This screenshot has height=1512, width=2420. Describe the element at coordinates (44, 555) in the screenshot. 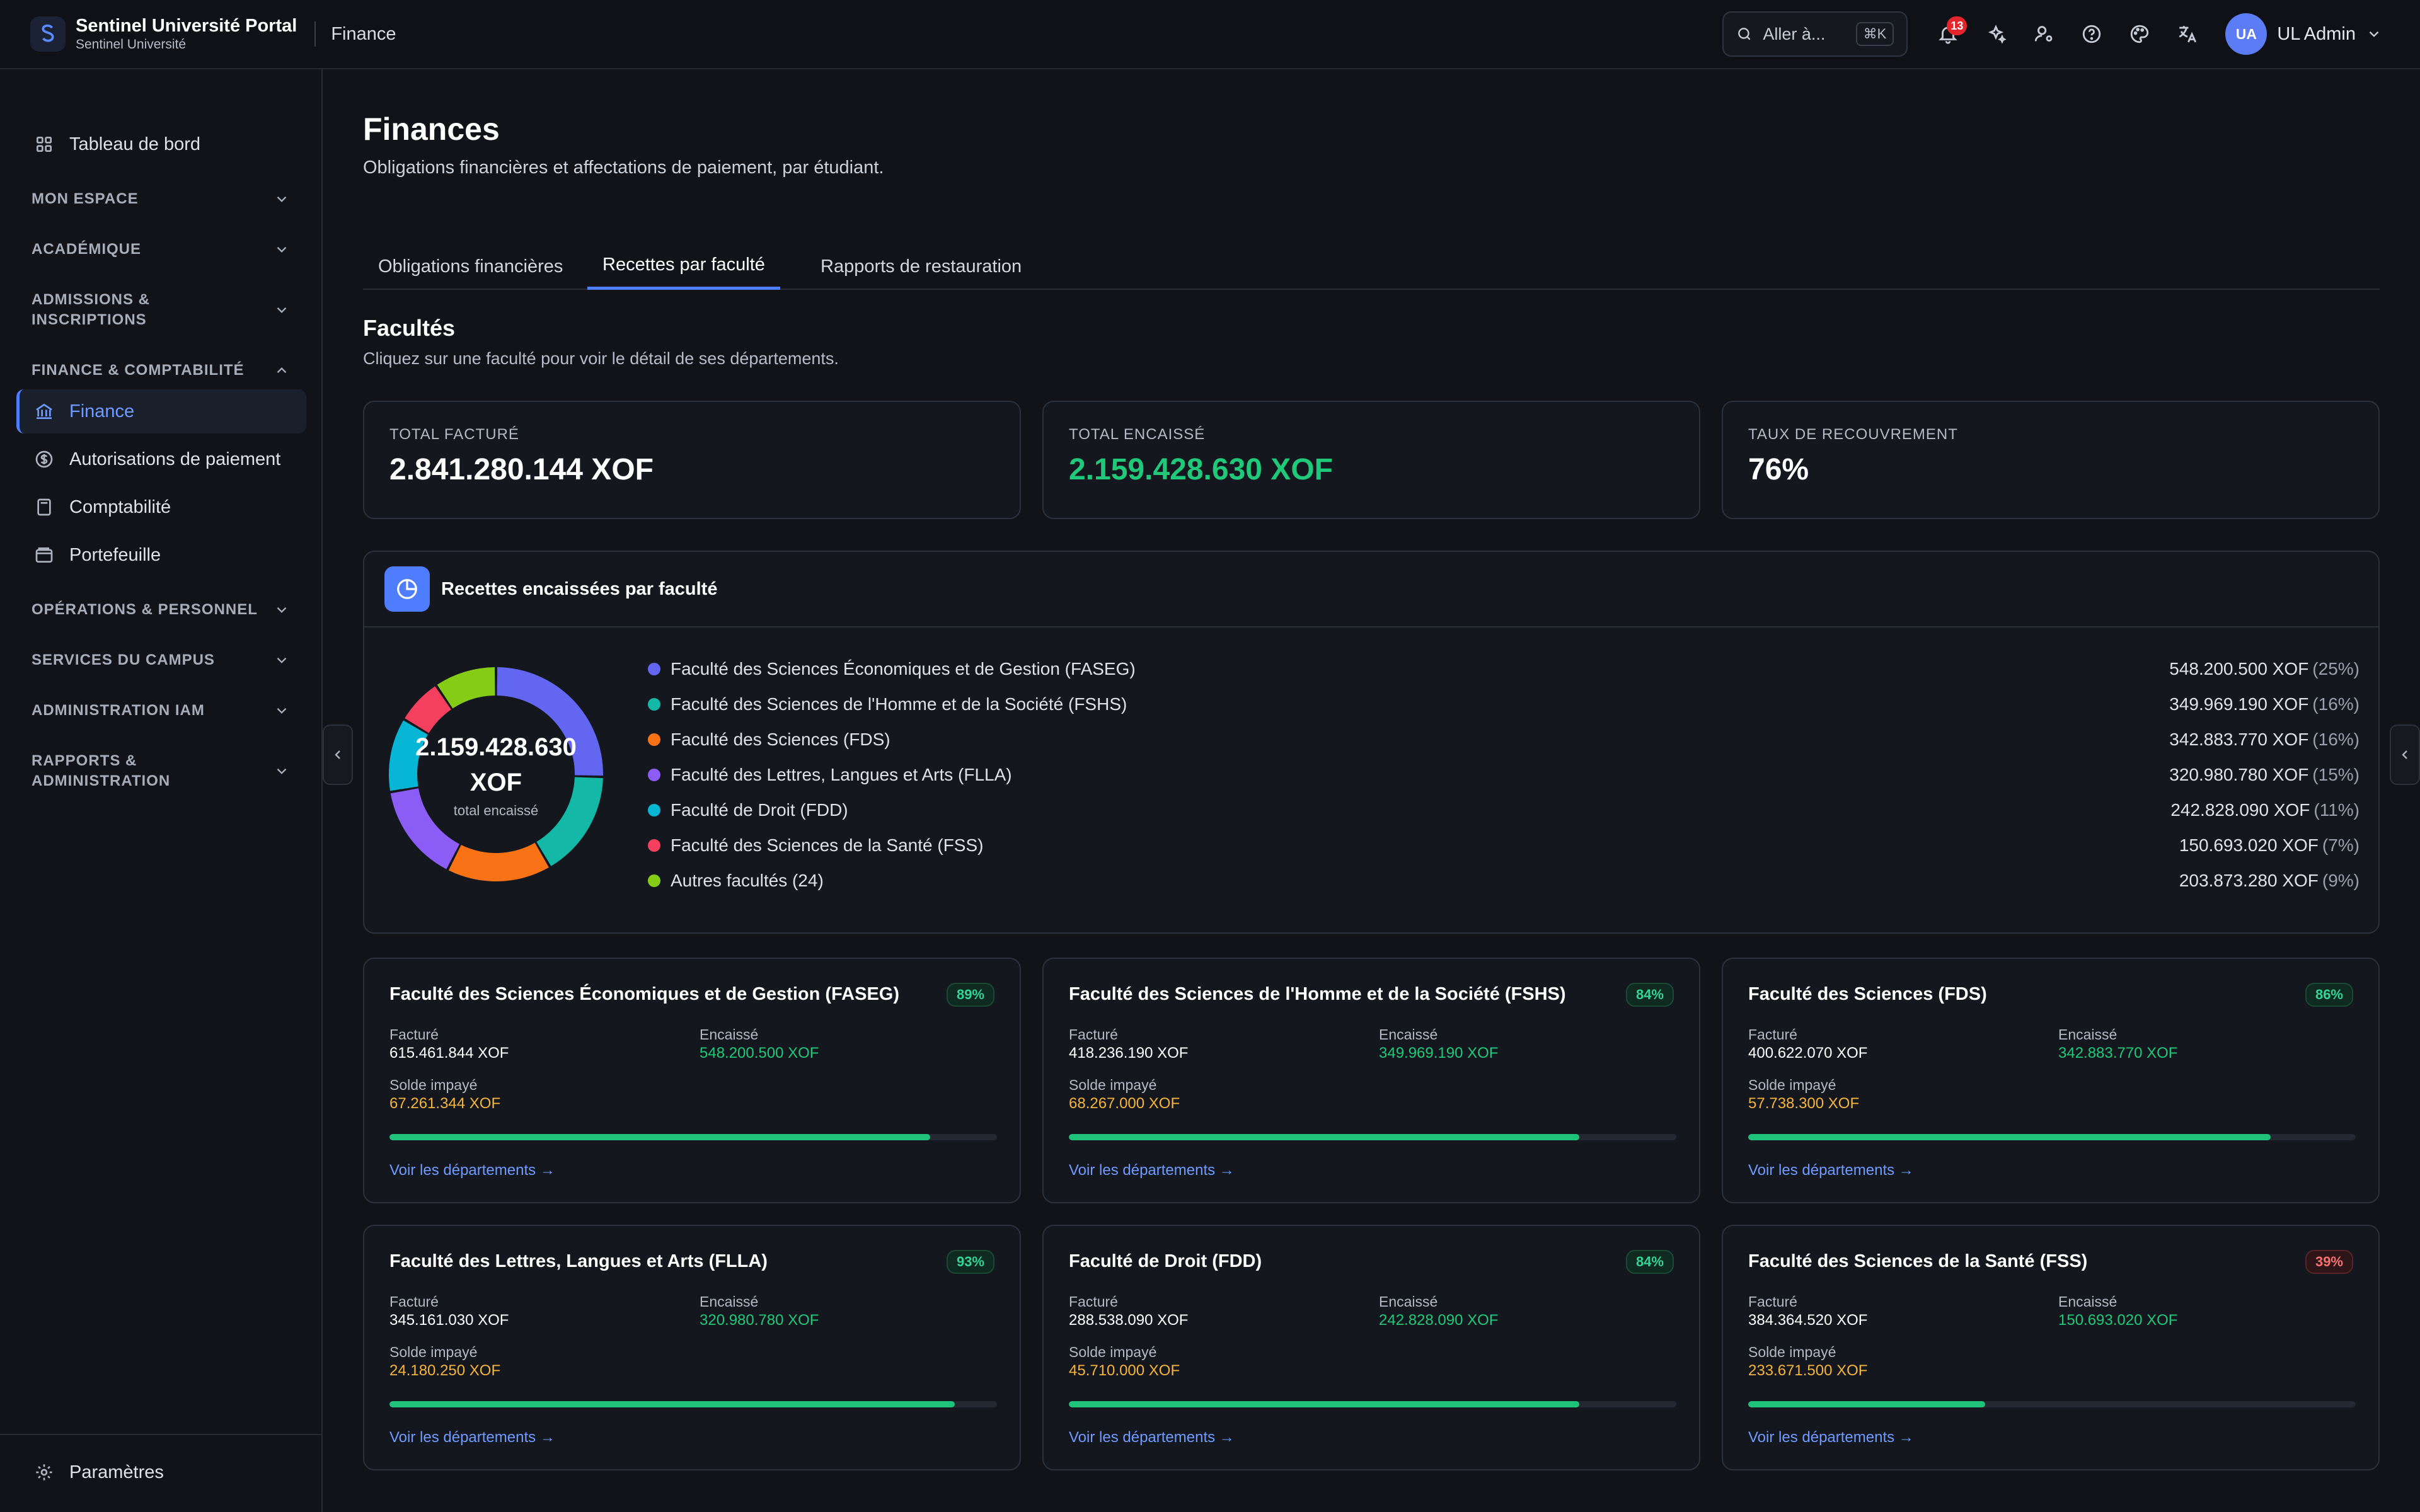

I see `wallet-icon` at that location.